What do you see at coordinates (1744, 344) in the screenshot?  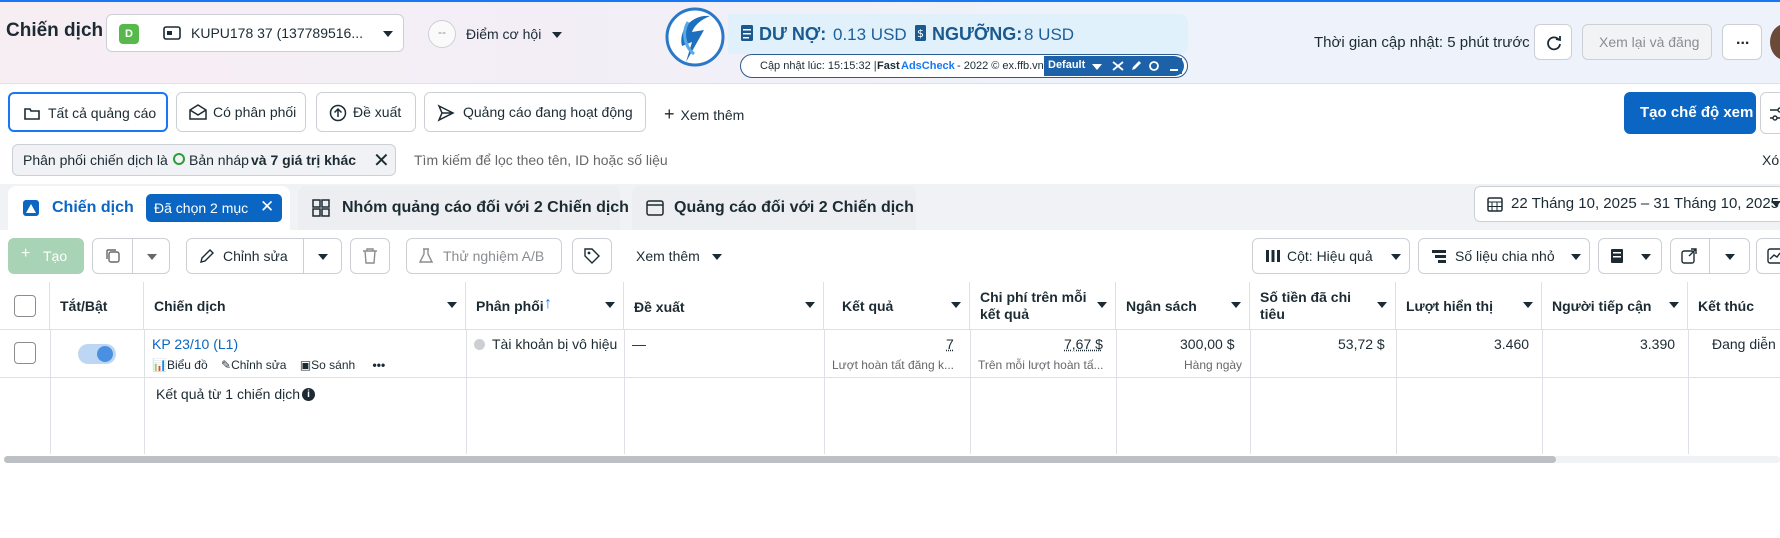 I see `end-value: Đang diễn` at bounding box center [1744, 344].